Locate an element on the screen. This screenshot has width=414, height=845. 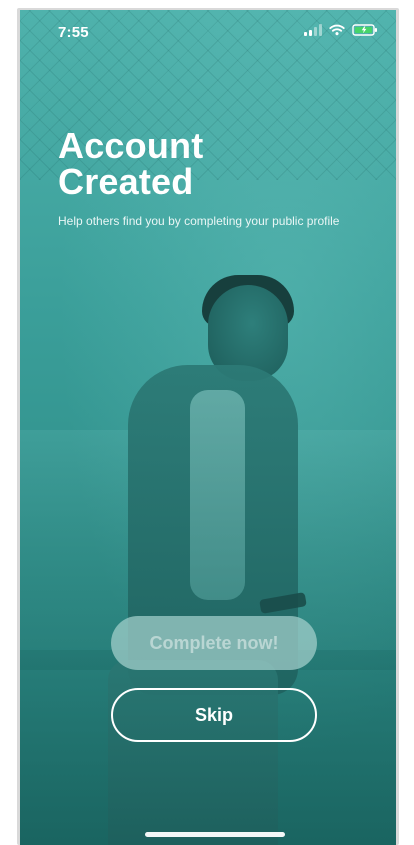
skip-button: Skip is located at coordinates (214, 715).